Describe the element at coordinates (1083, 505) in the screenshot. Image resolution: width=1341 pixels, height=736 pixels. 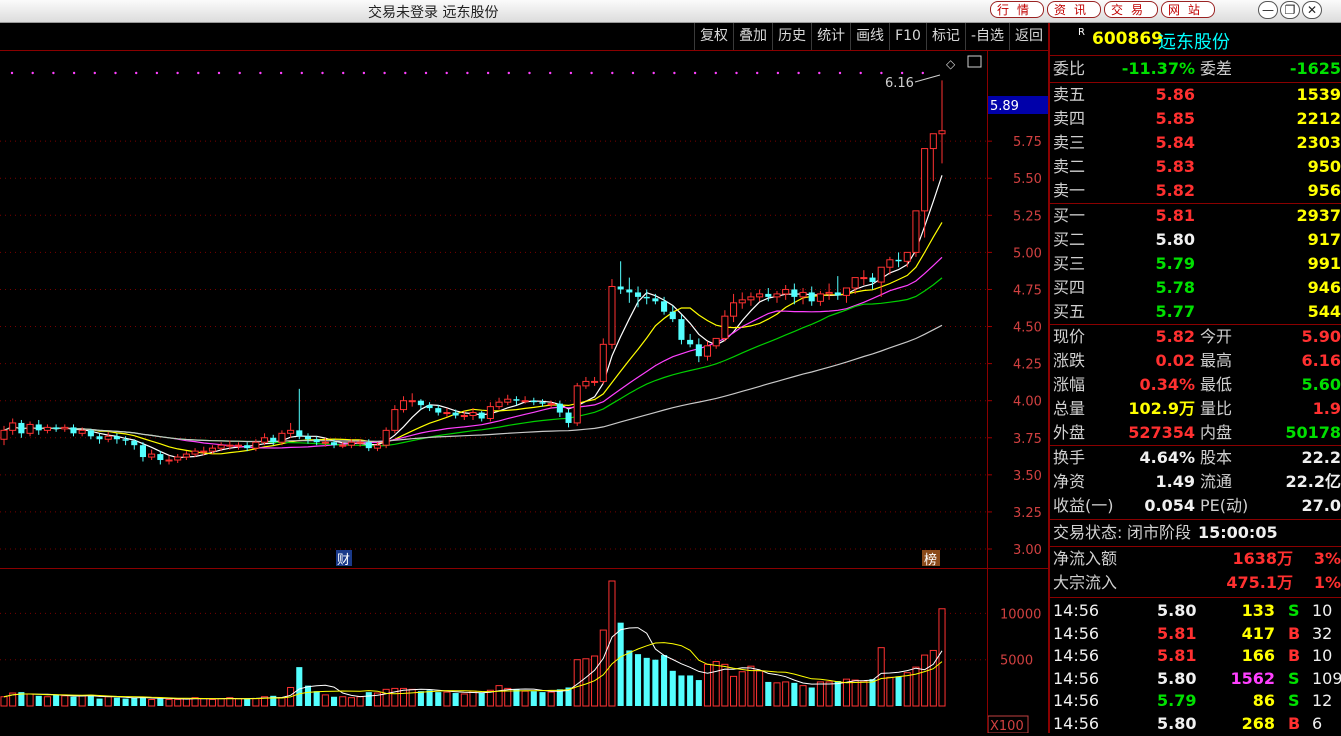
I see `stat-label: 收益(一)` at that location.